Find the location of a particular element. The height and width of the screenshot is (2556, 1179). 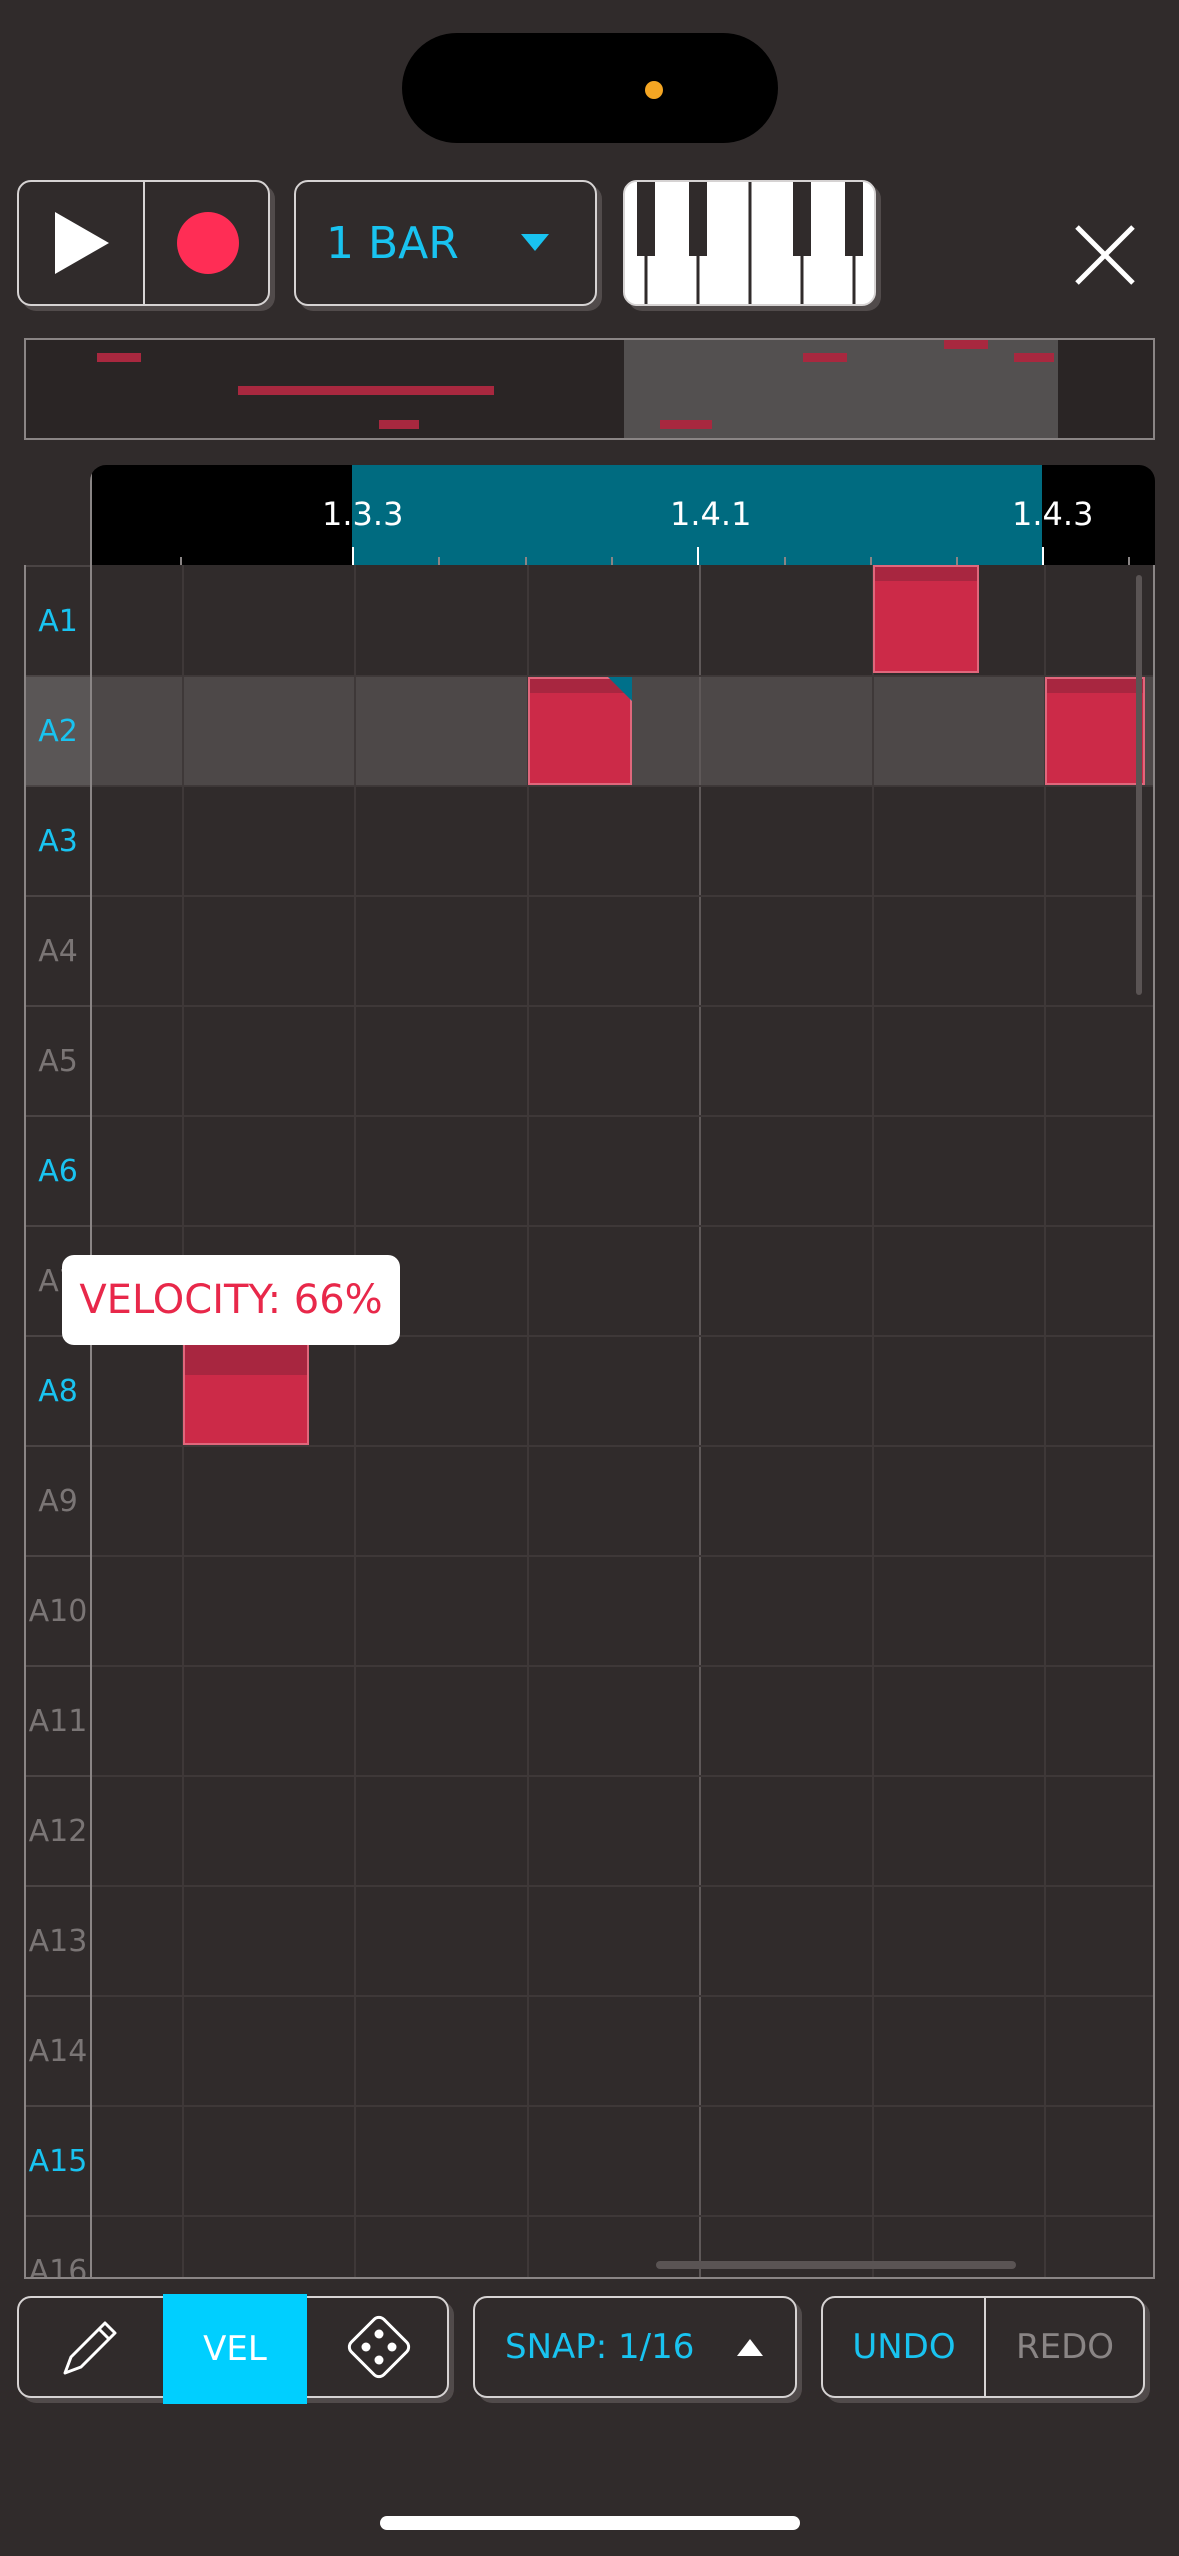

pencil-icon is located at coordinates (90, 2348).